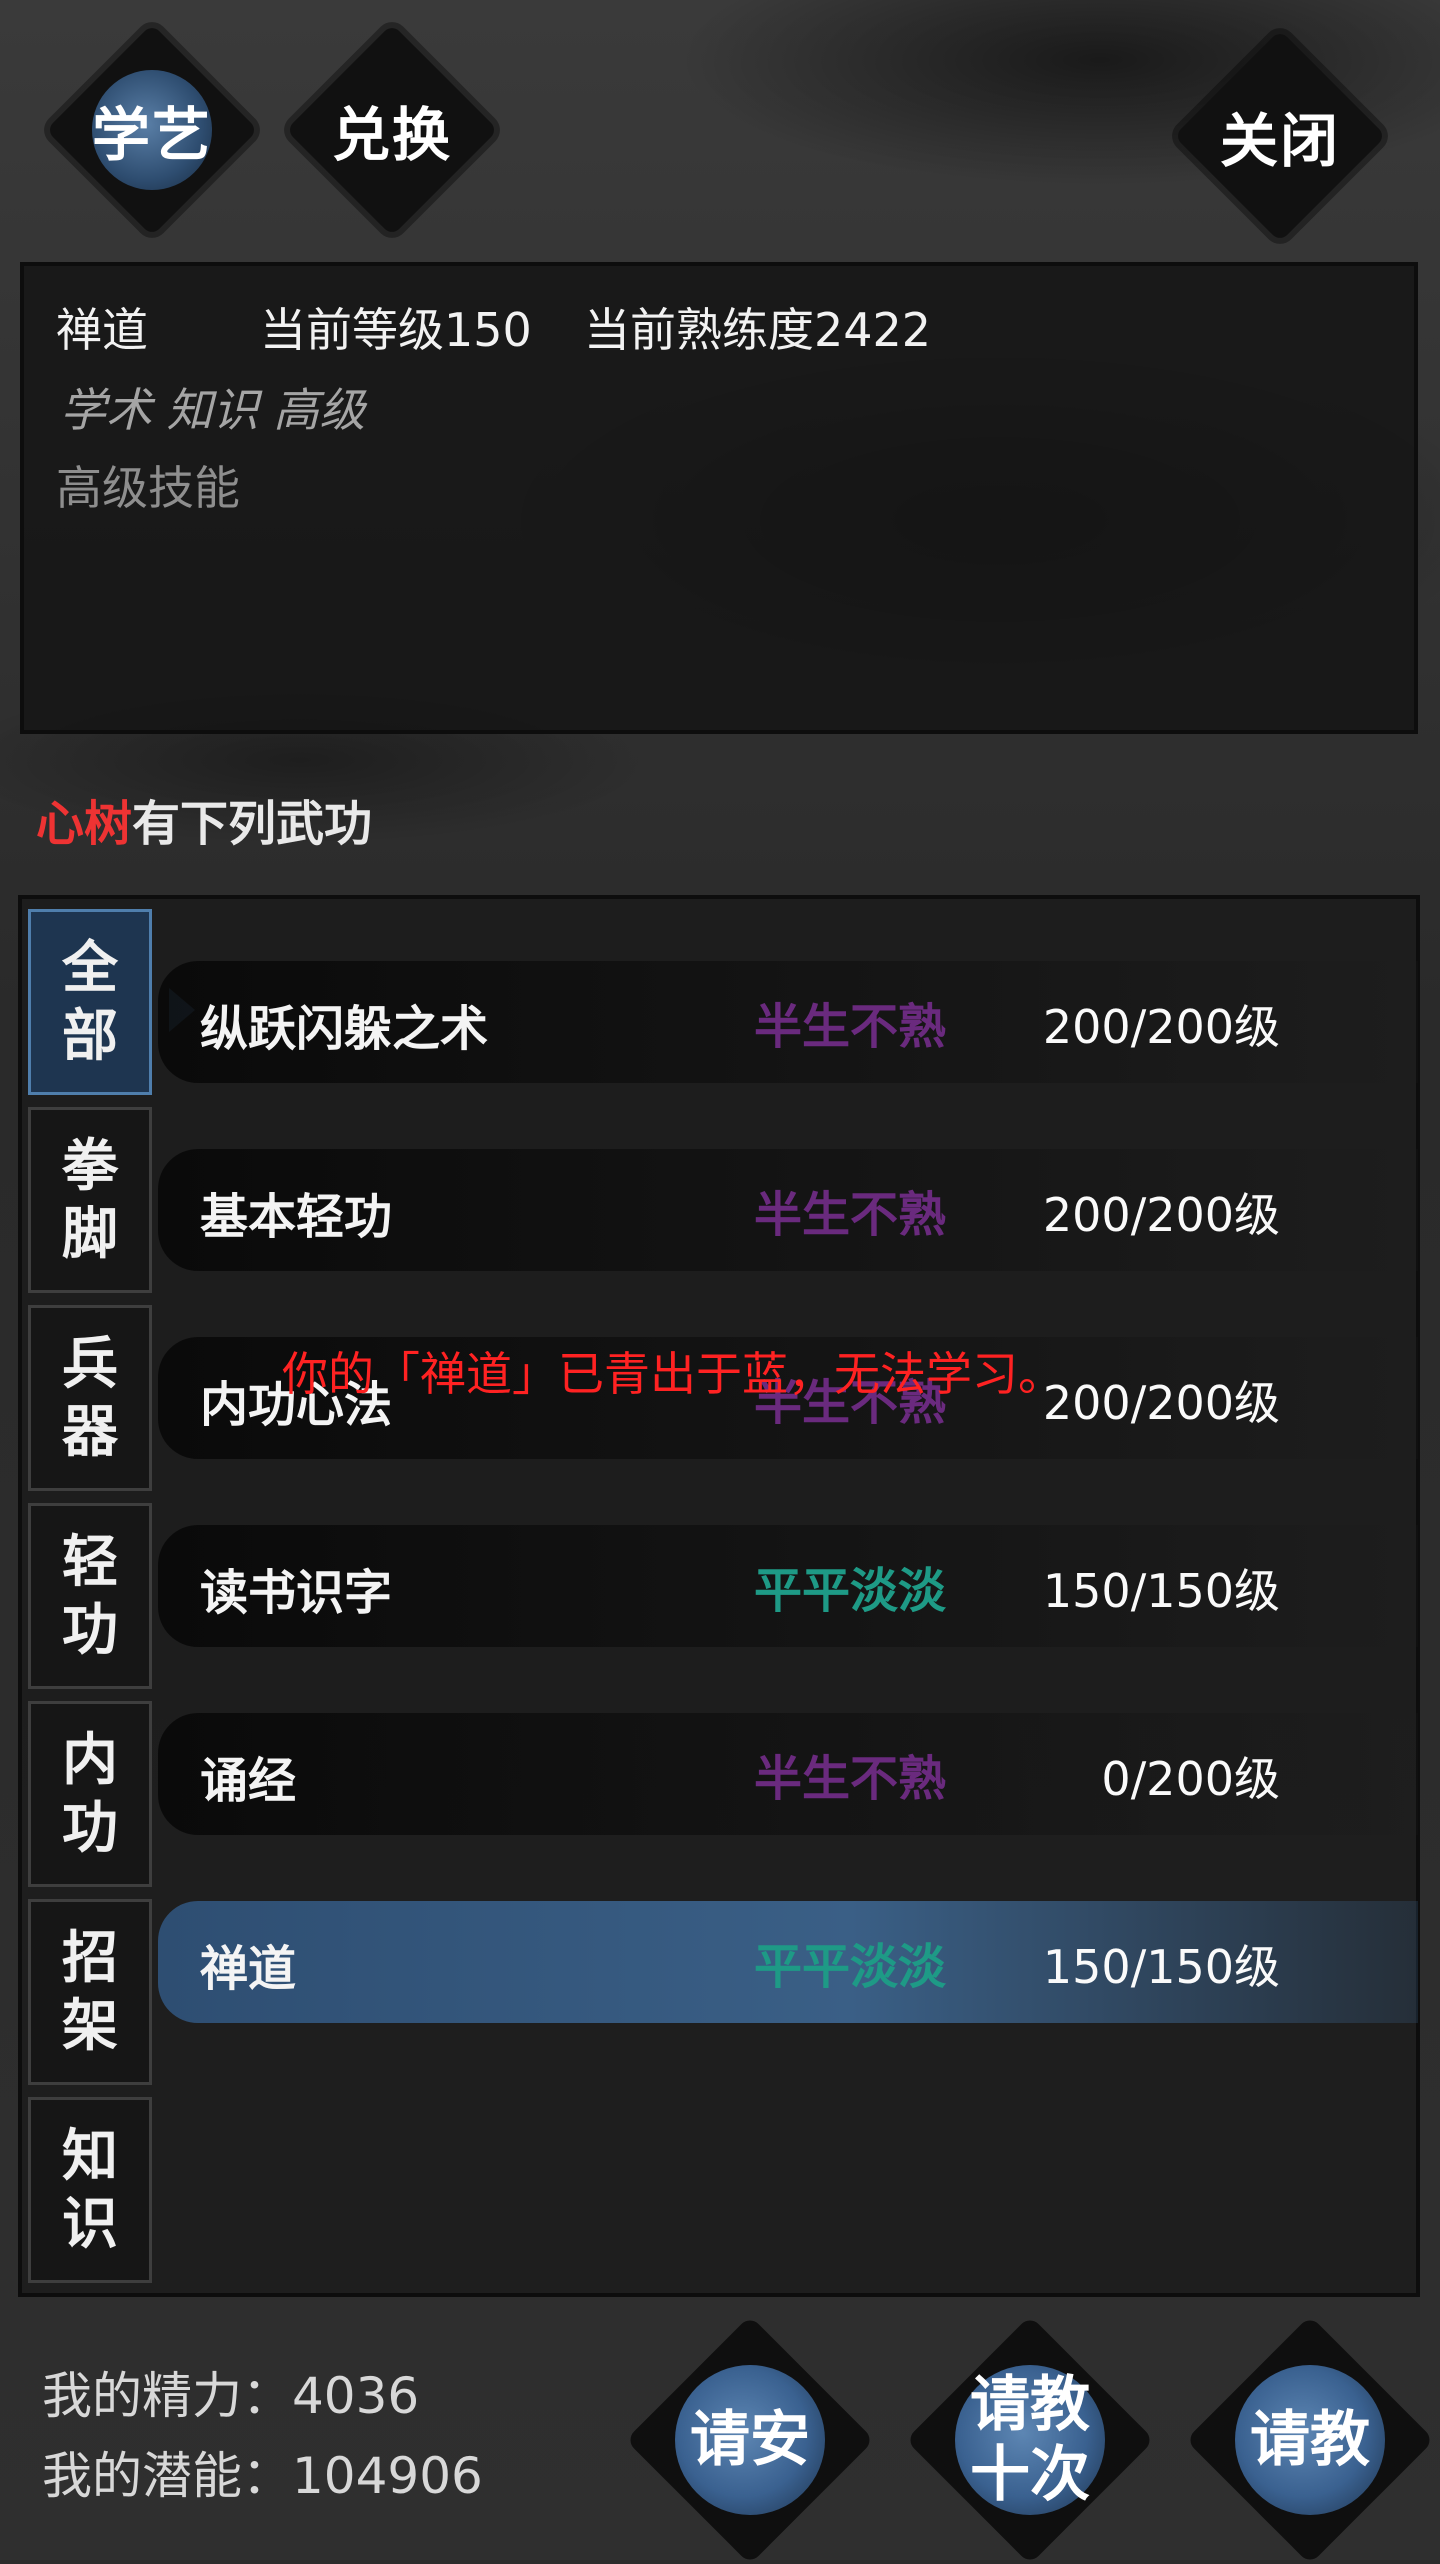 This screenshot has width=1440, height=2564. I want to click on info-categories: 学术 知识 高级, so click(213, 410).